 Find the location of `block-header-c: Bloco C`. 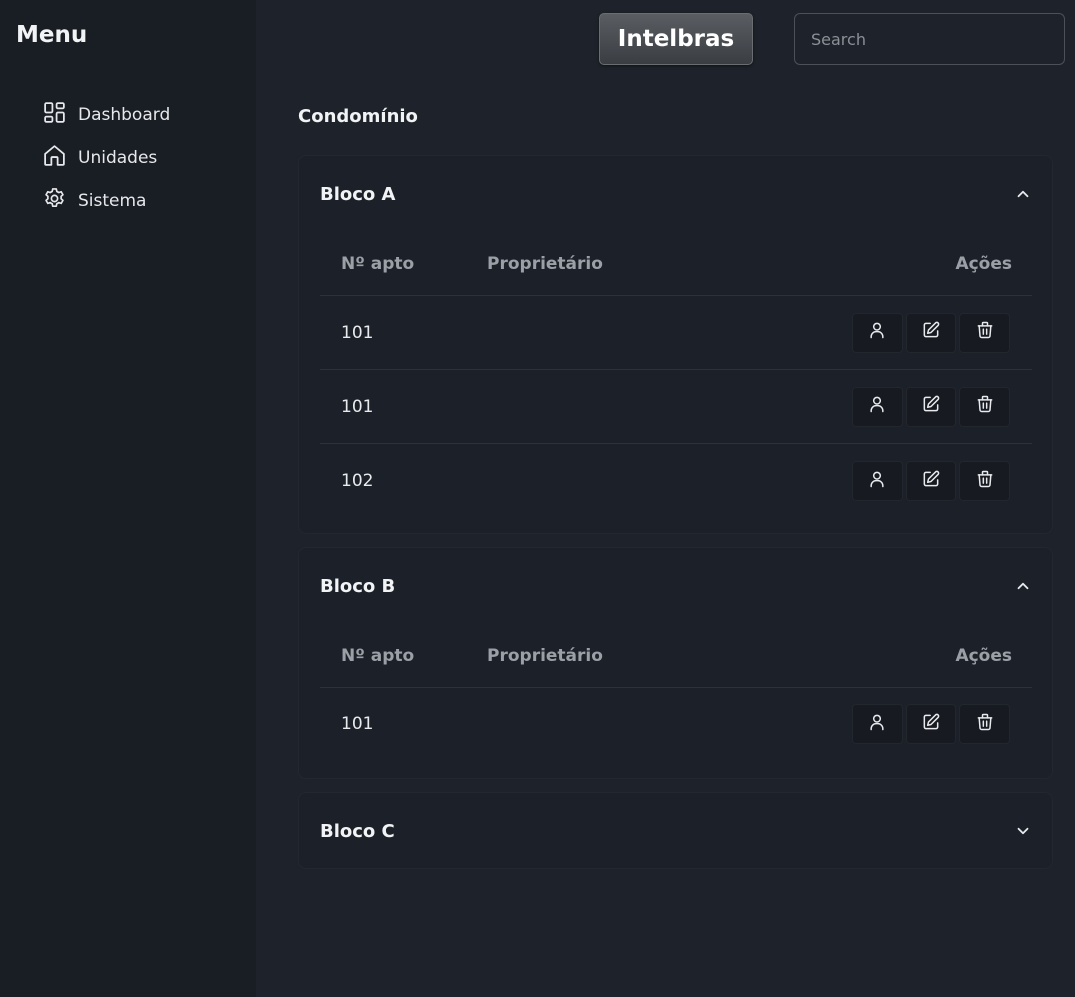

block-header-c: Bloco C is located at coordinates (675, 831).